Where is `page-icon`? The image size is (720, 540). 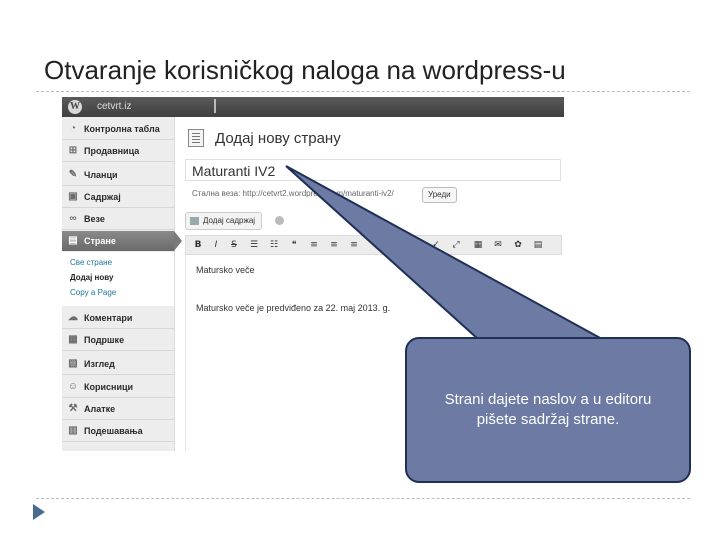
page-icon is located at coordinates (196, 138).